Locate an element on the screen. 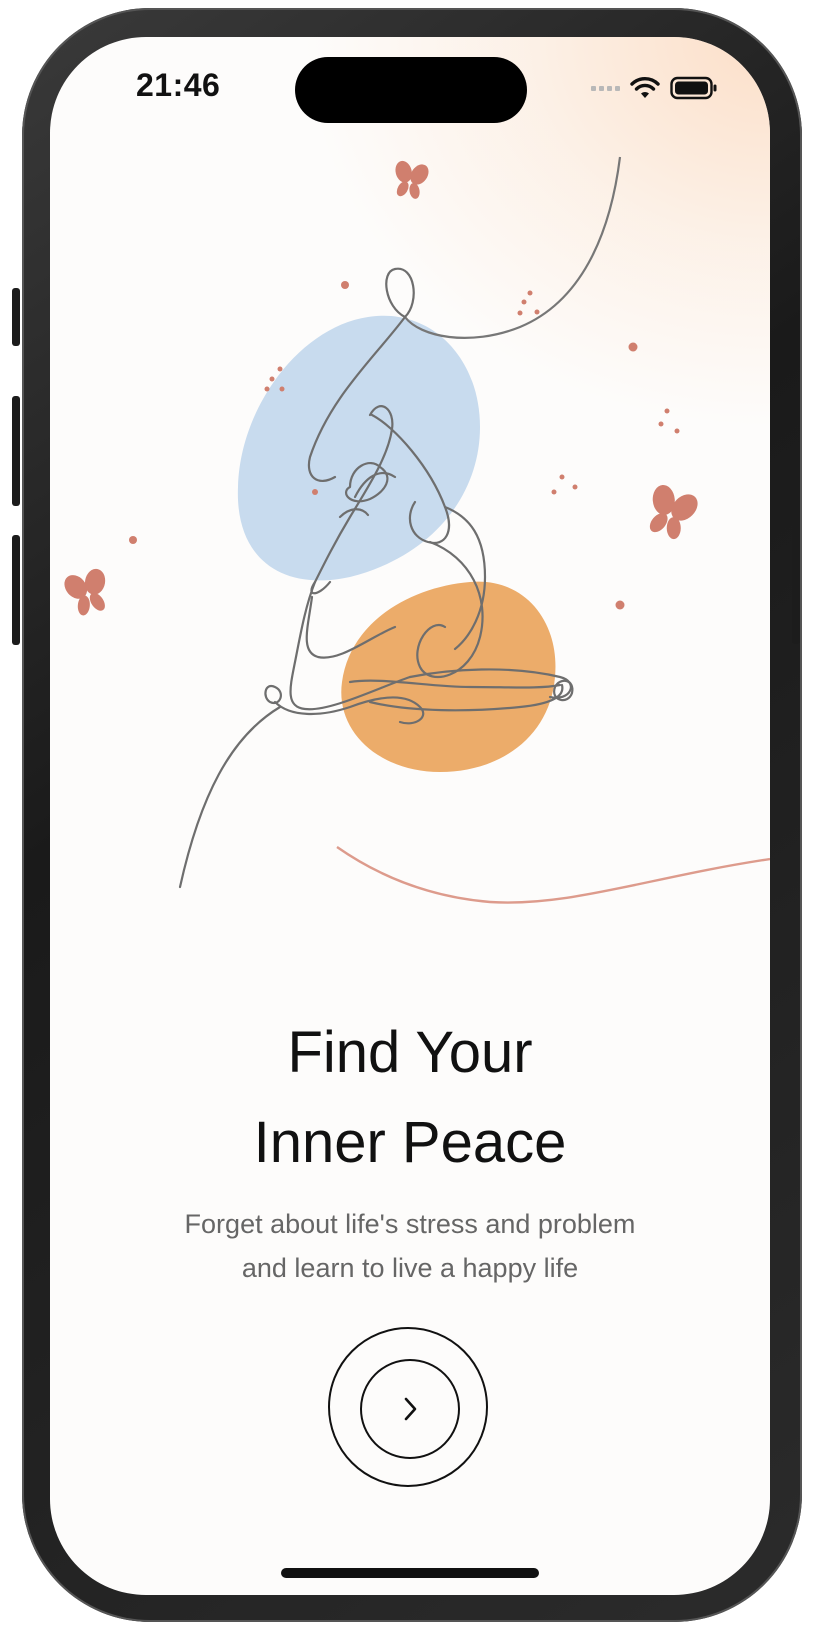 This screenshot has height=1630, width=820. volume-up-button is located at coordinates (16, 451).